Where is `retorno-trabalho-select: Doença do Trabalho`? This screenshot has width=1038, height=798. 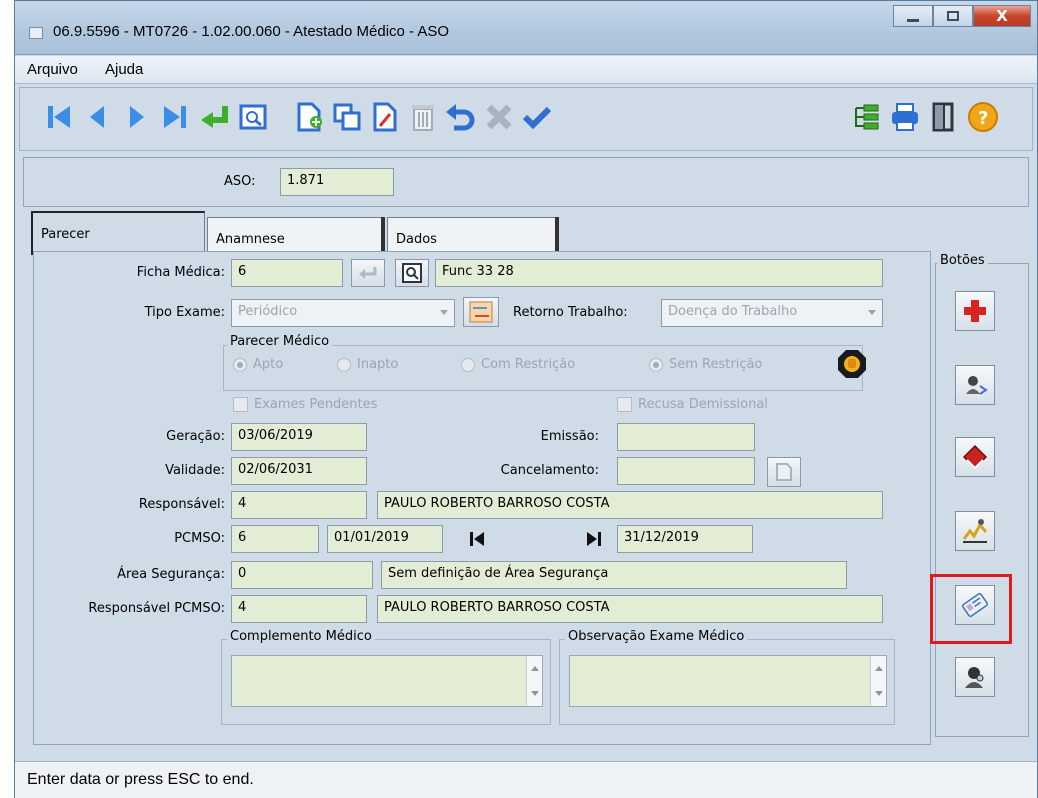
retorno-trabalho-select: Doença do Trabalho is located at coordinates (772, 313).